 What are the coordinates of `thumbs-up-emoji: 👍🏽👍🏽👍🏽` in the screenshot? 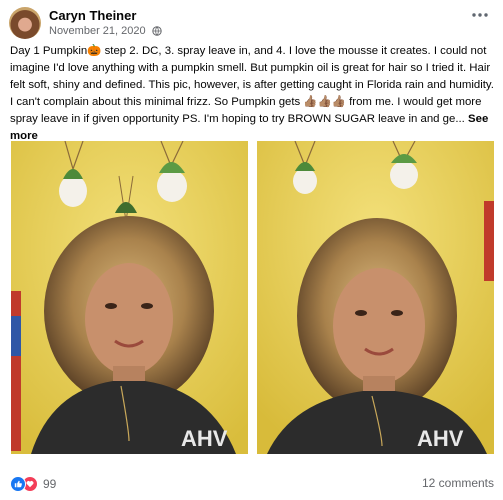 It's located at (324, 102).